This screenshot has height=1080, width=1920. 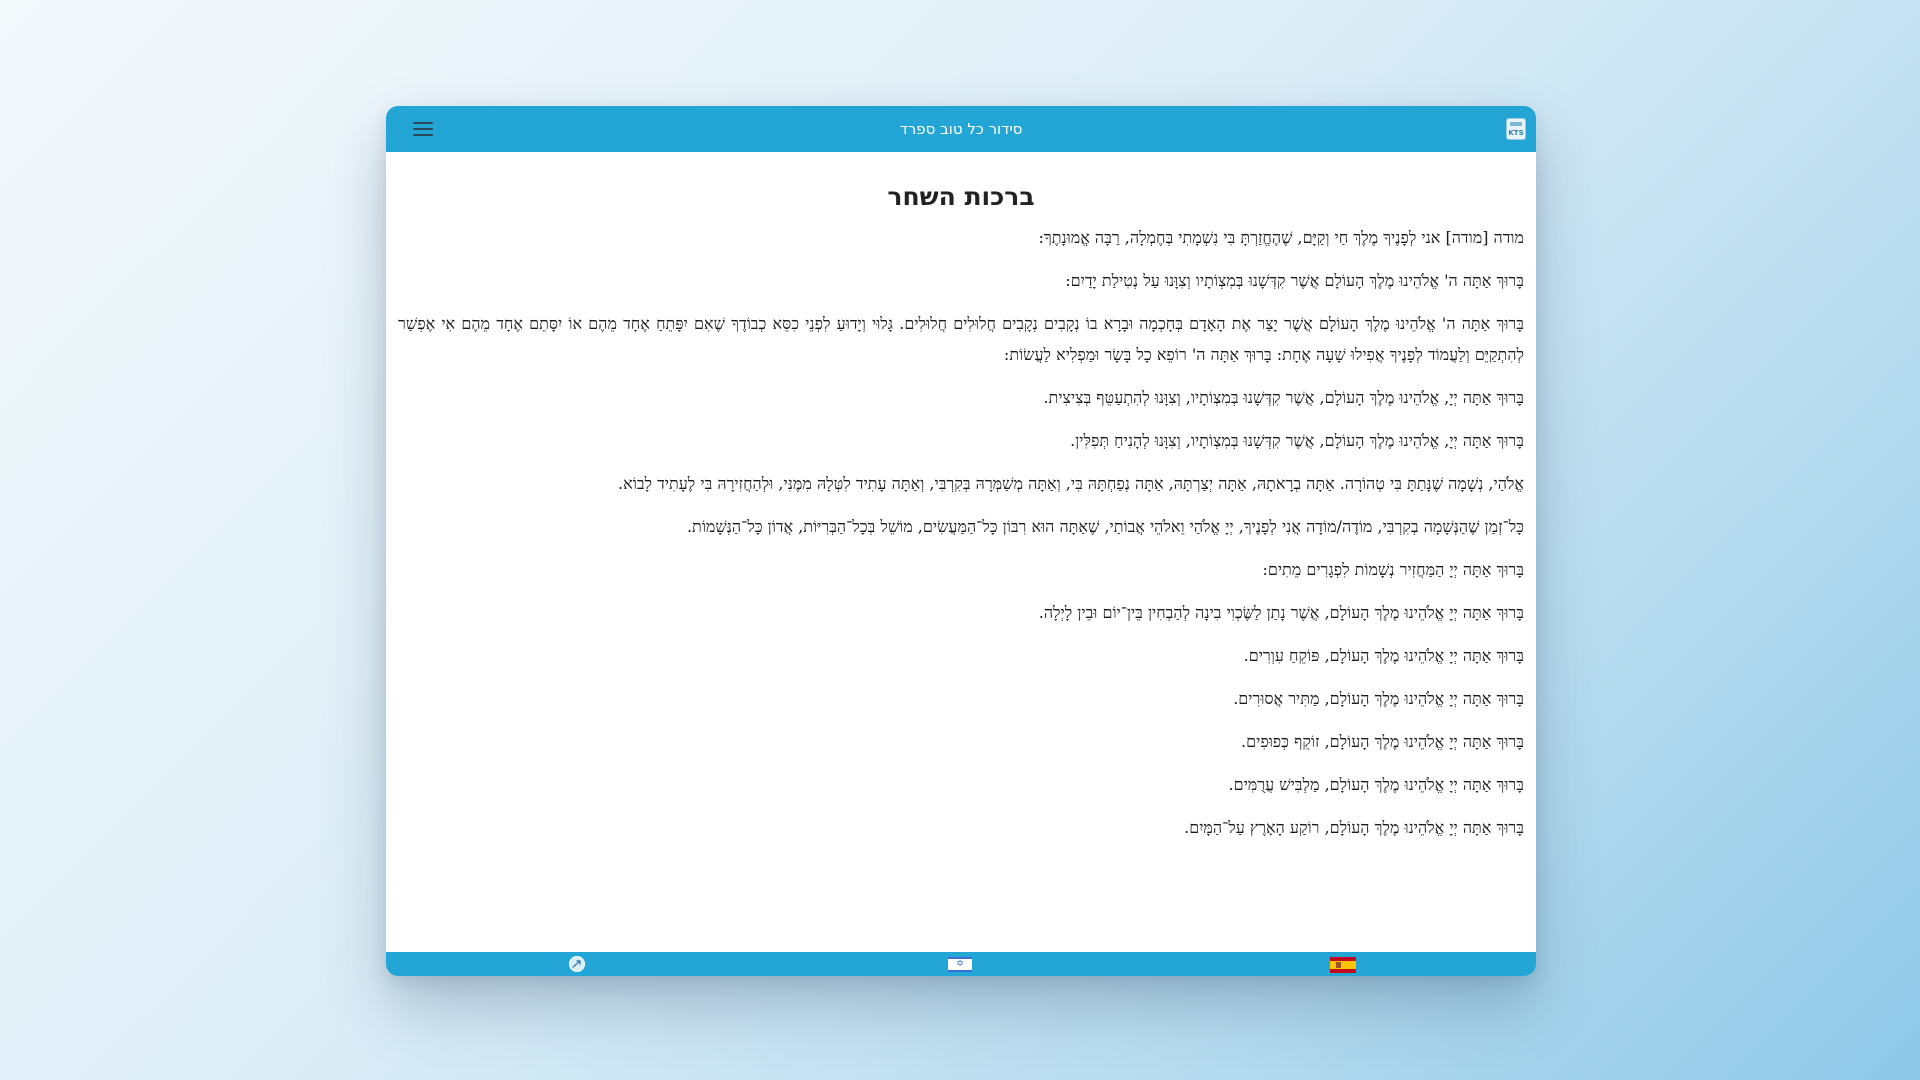 What do you see at coordinates (961, 196) in the screenshot?
I see `page-title: ברכות השחר` at bounding box center [961, 196].